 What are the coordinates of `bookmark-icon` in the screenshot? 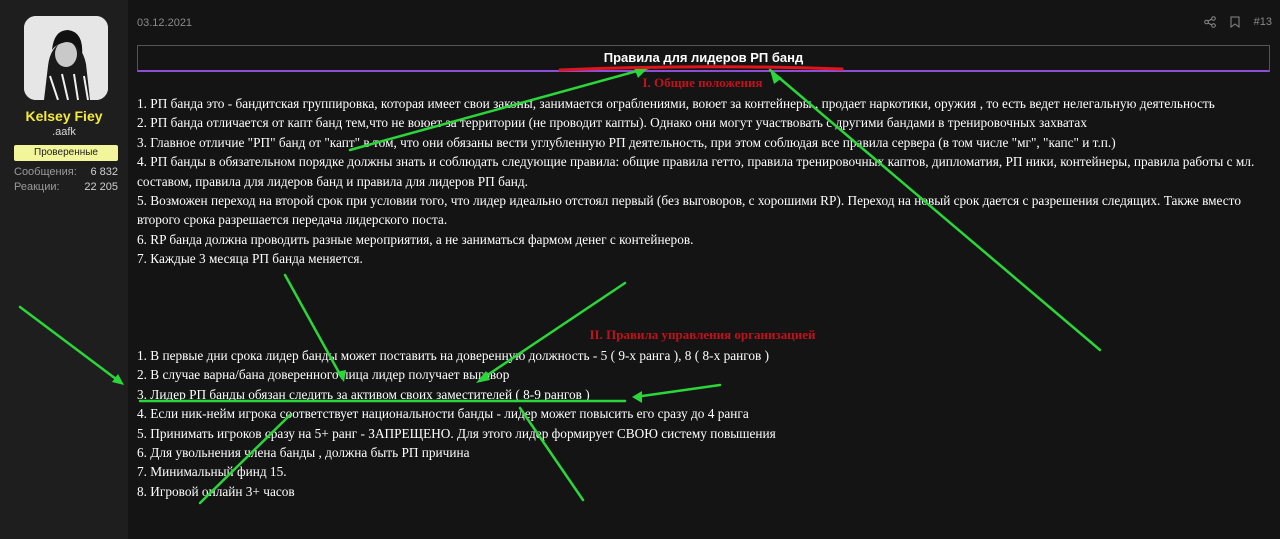 It's located at (1235, 23).